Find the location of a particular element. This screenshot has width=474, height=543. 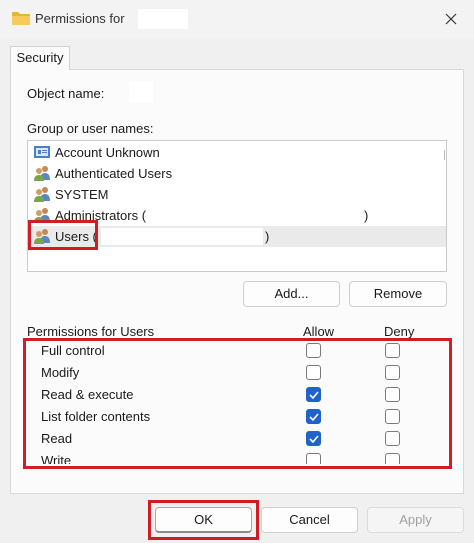

title-bar: Permissions for is located at coordinates (237, 19).